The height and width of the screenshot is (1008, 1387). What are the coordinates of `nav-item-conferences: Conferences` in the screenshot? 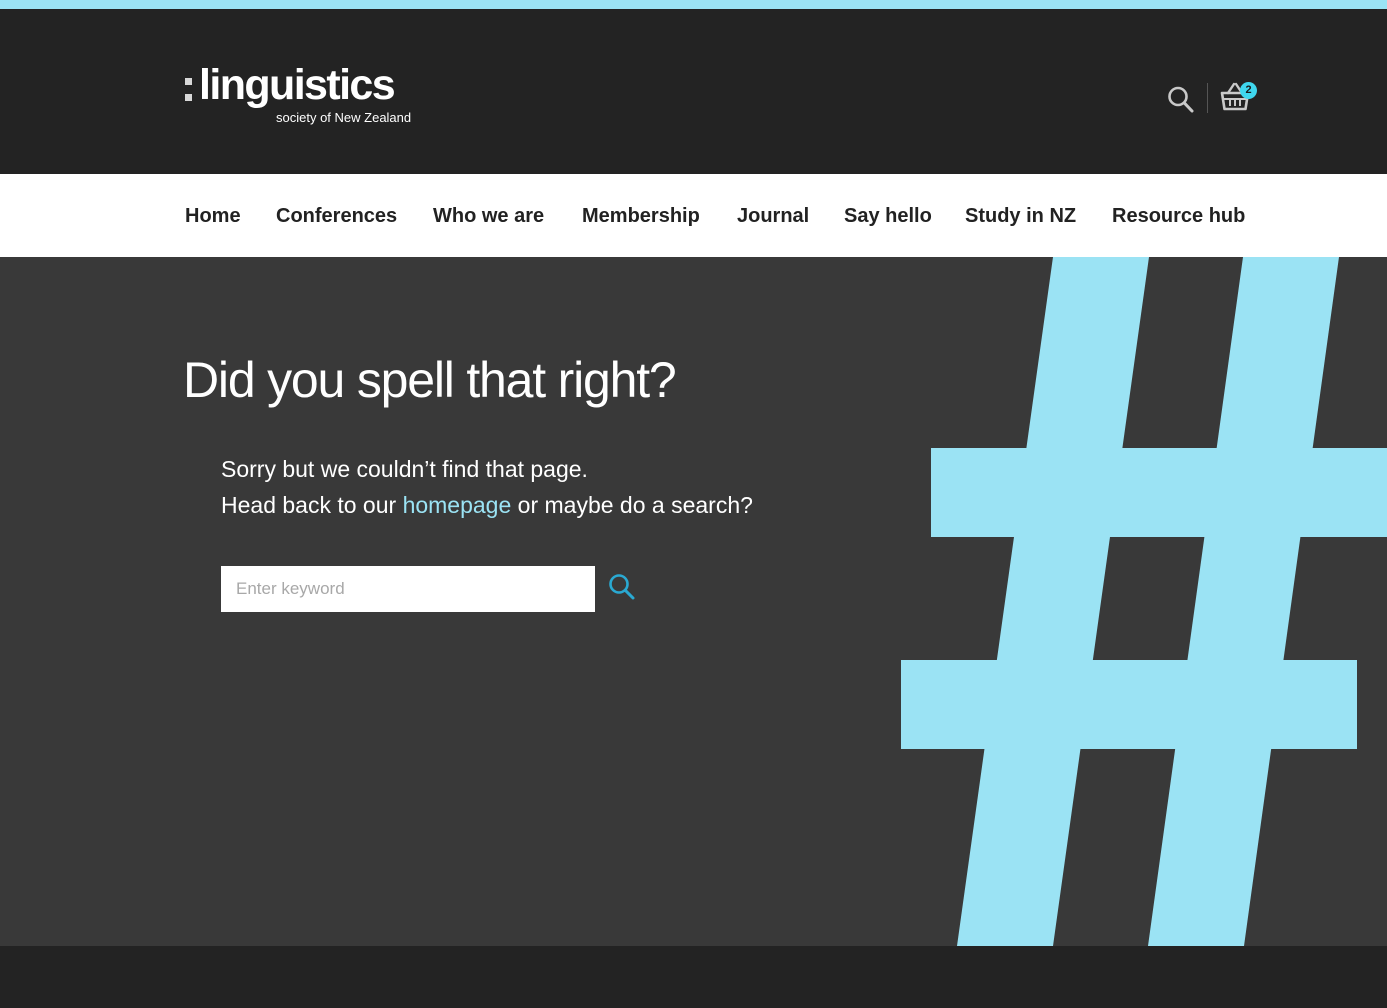 It's located at (336, 216).